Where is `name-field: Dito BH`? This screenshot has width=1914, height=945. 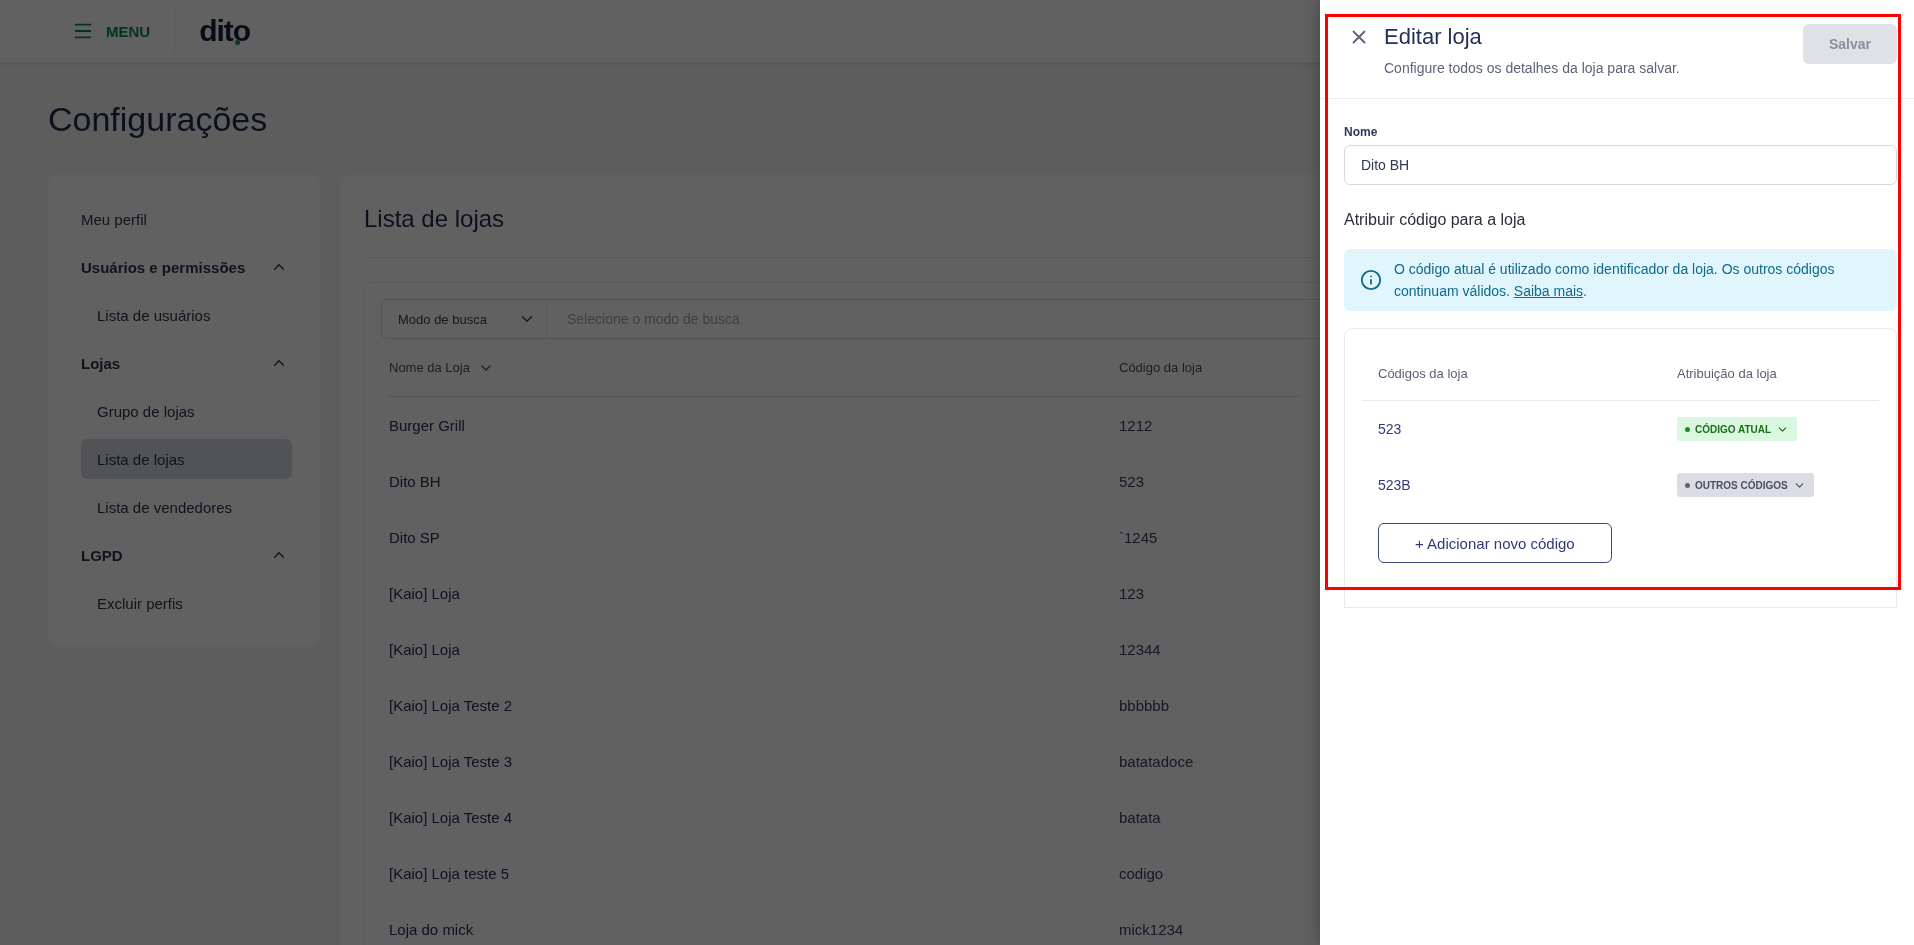 name-field: Dito BH is located at coordinates (1620, 165).